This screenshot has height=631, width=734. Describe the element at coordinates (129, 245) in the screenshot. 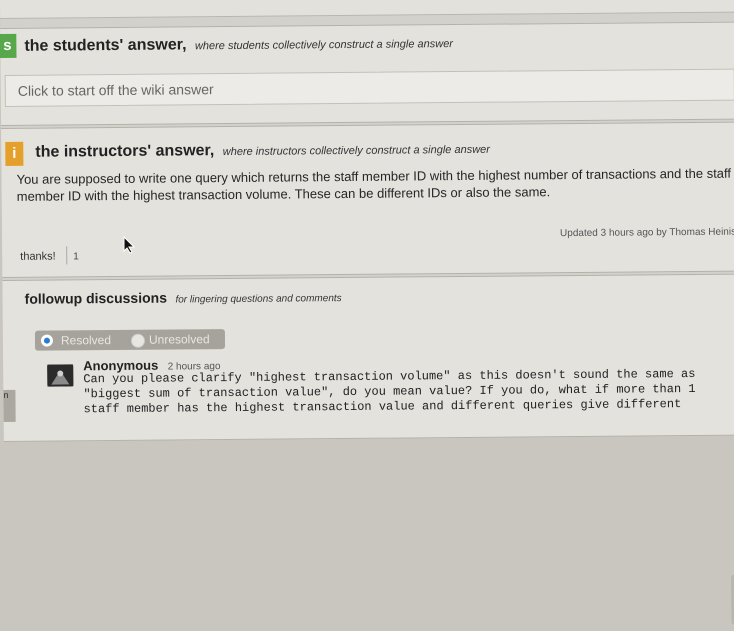

I see `mouse-cursor-icon` at that location.